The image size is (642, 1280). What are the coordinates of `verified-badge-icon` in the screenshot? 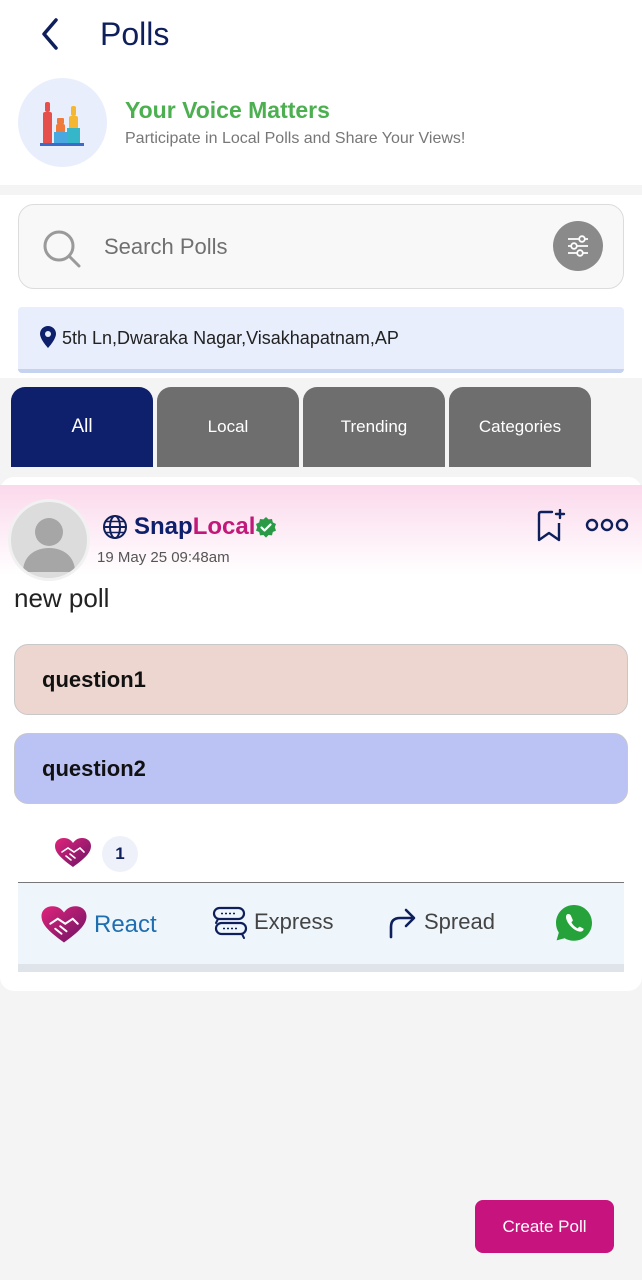 It's located at (266, 527).